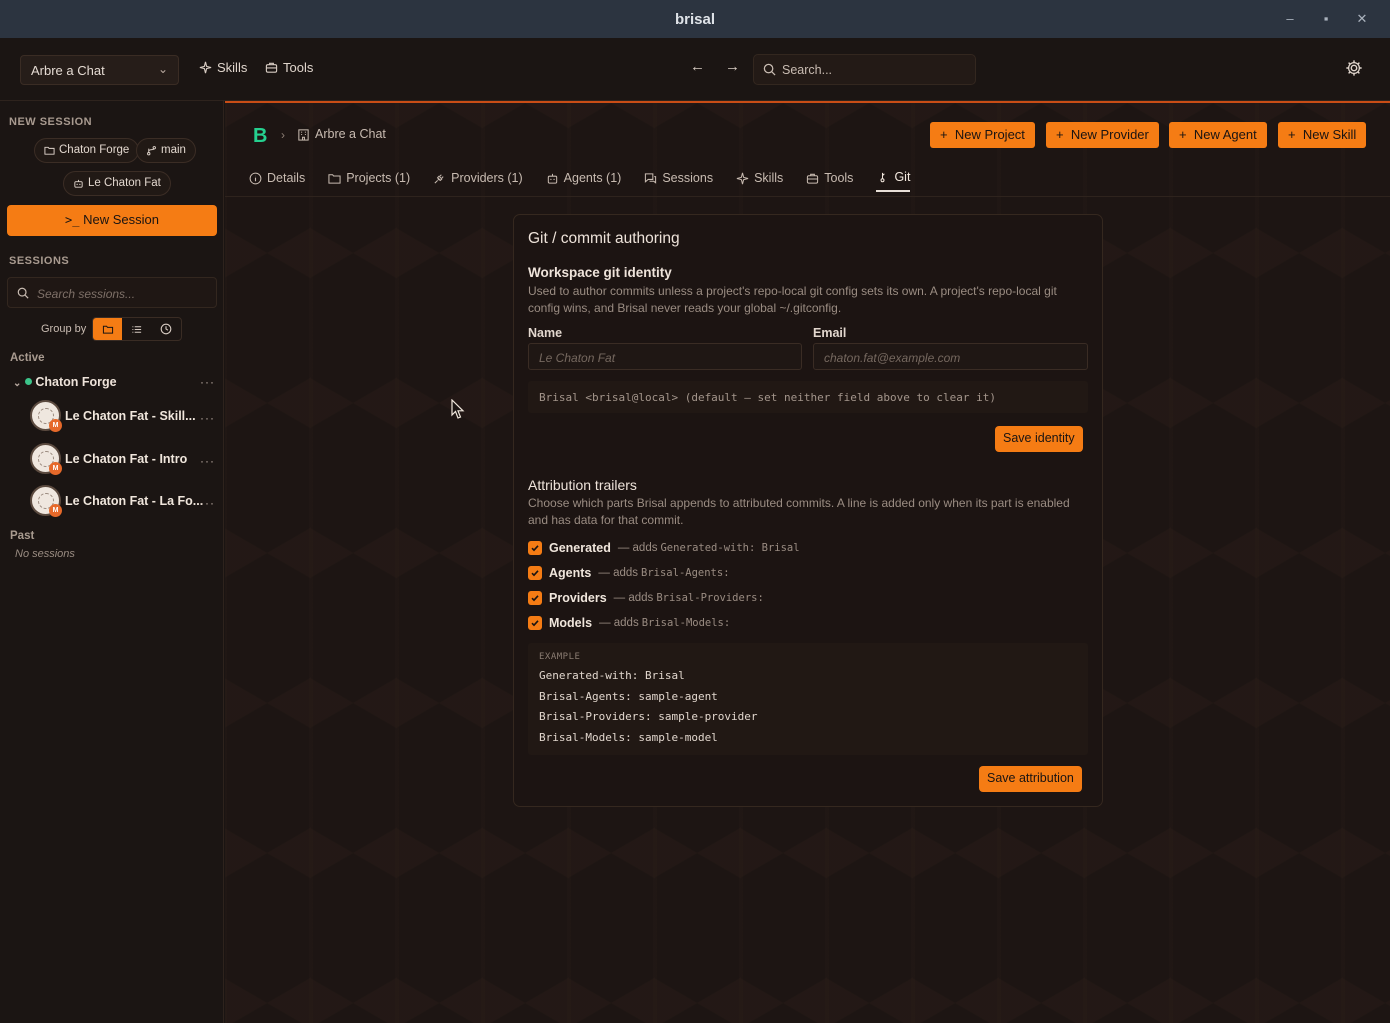  What do you see at coordinates (271, 67) in the screenshot?
I see `toolbox-icon` at bounding box center [271, 67].